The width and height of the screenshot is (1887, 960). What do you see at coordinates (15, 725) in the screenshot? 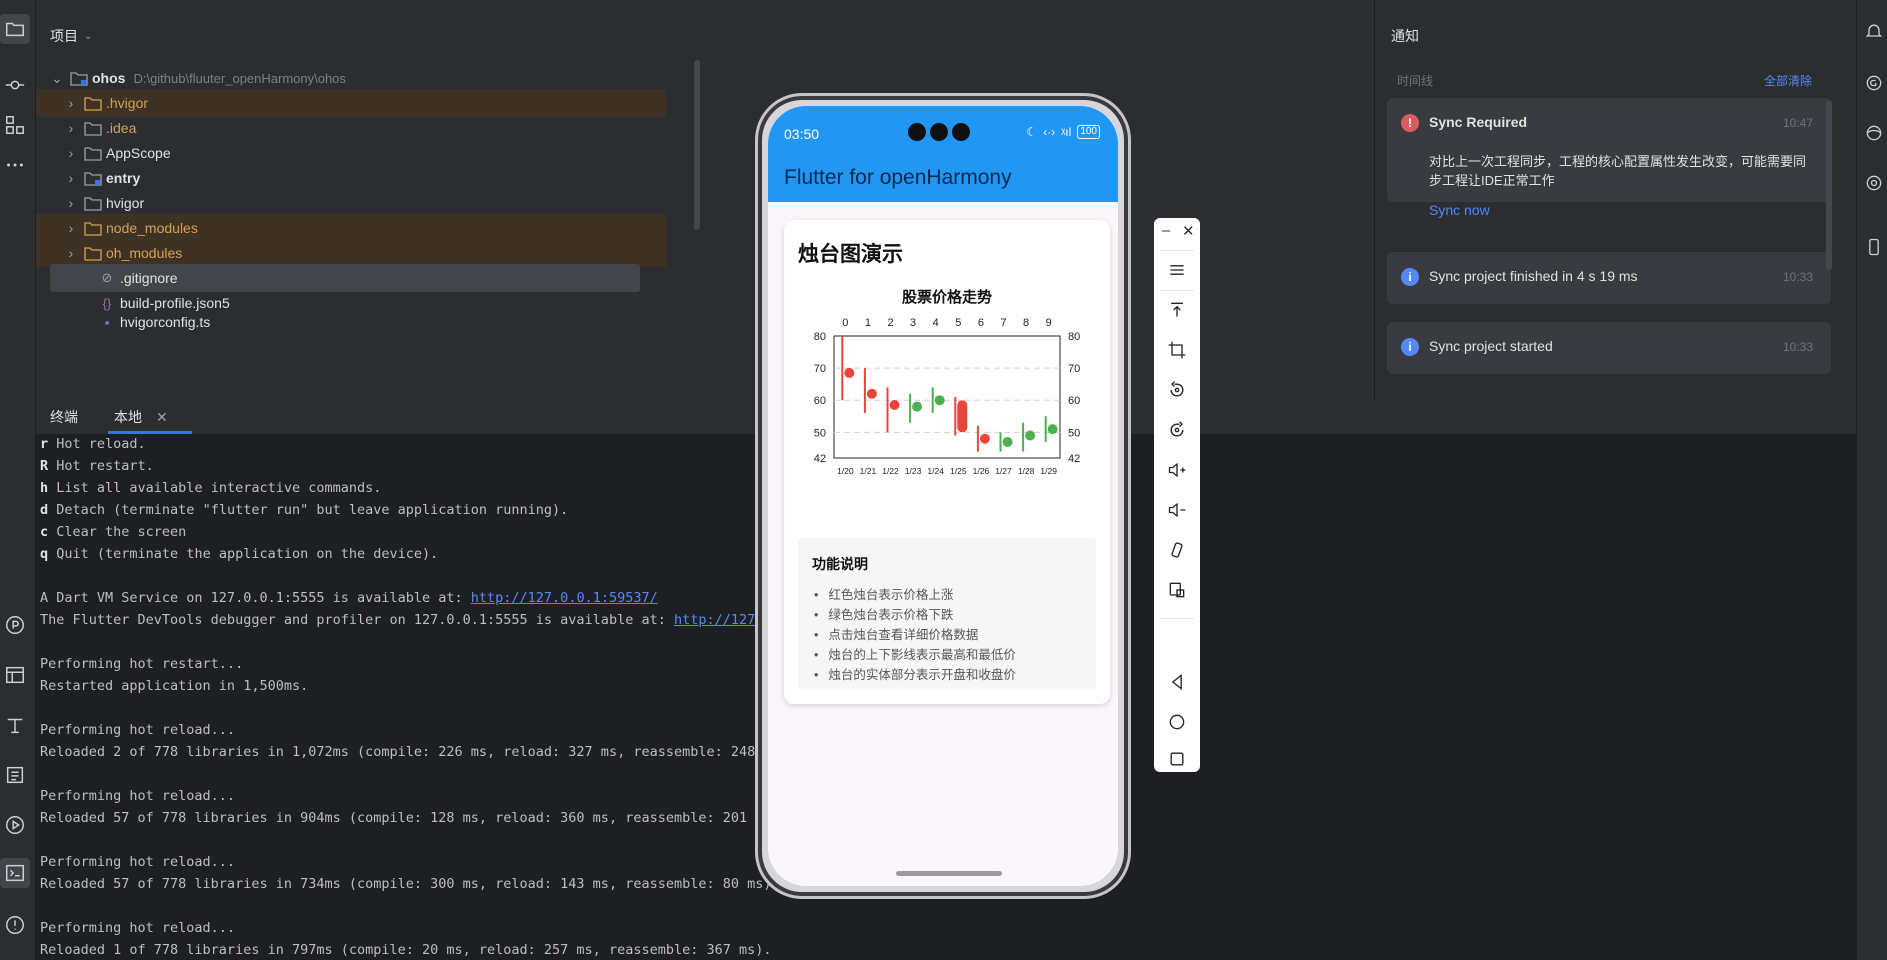
I see `build-icon` at bounding box center [15, 725].